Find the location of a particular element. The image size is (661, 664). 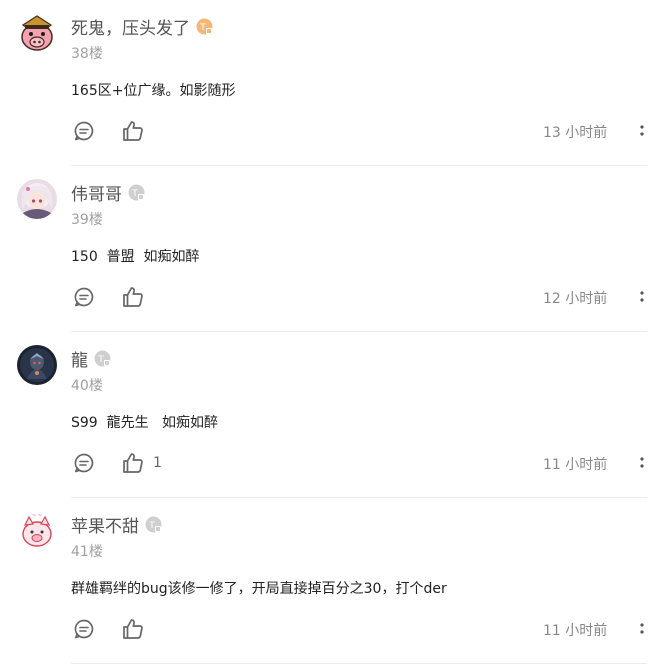

username-row: 龍 T is located at coordinates (91, 358).